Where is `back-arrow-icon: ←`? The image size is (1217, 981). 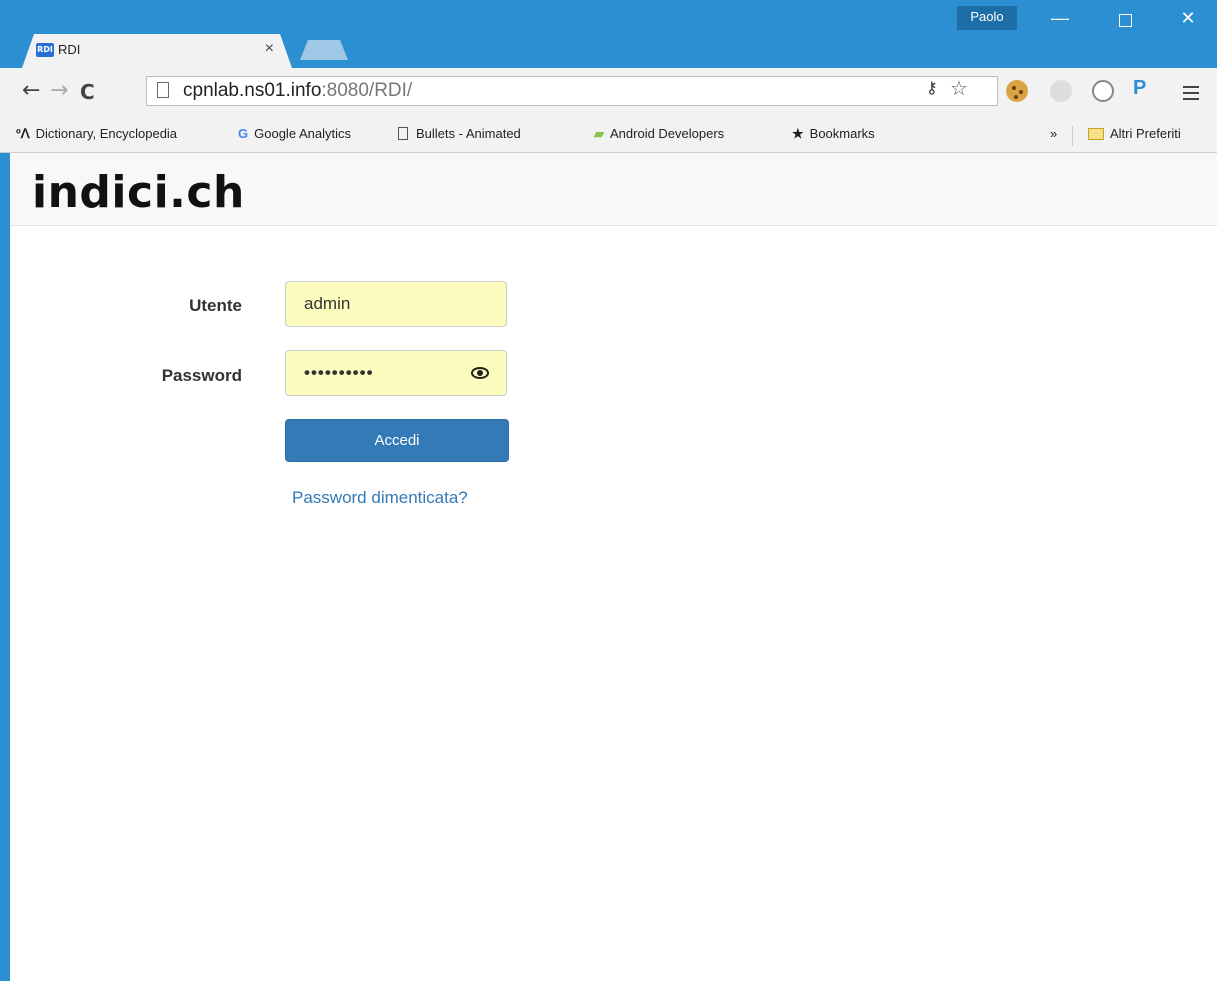
back-arrow-icon: ← is located at coordinates (31, 90).